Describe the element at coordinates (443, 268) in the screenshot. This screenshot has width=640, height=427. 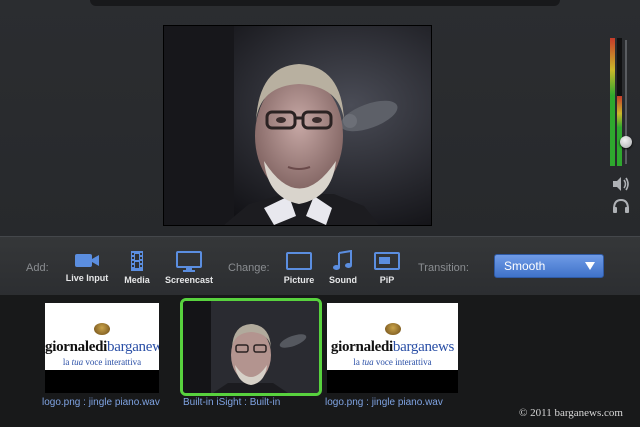
I see `transition-label: Transition:` at that location.